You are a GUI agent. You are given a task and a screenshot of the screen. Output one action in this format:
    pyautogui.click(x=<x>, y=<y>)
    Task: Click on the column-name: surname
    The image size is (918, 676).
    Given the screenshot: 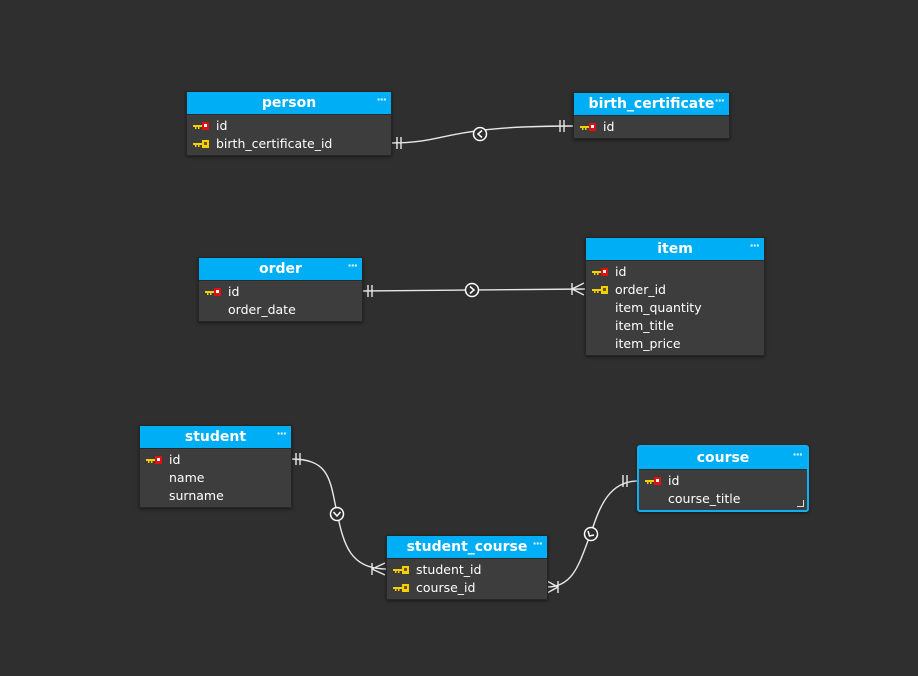 What is the action you would take?
    pyautogui.click(x=196, y=495)
    